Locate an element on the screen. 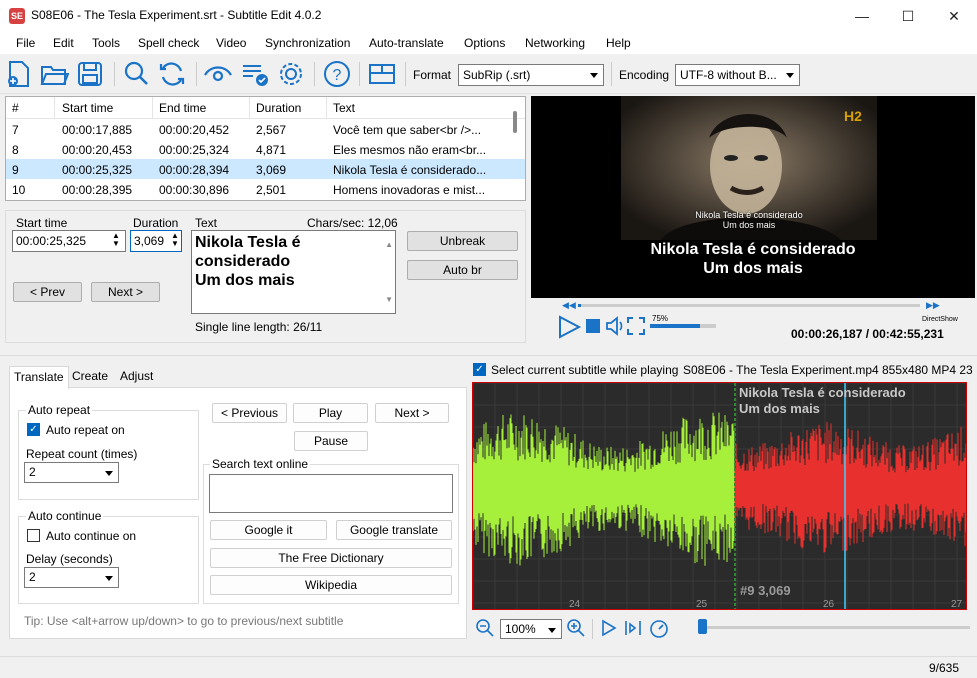  fast-forward-icon: ▶▶ is located at coordinates (933, 305).